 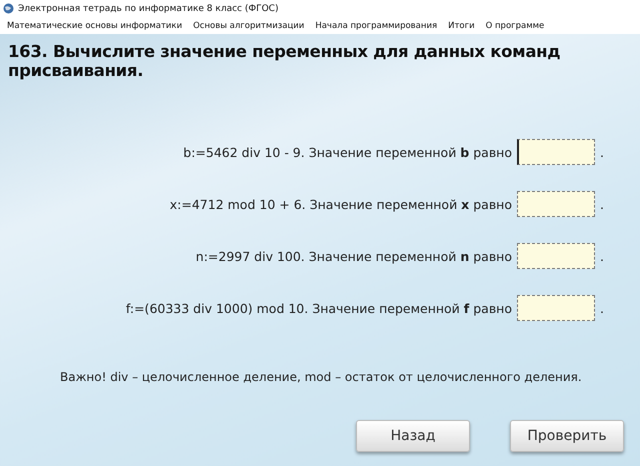 What do you see at coordinates (354, 256) in the screenshot?
I see `question-text: n:=2997 div 100. Значение переменной n равно` at bounding box center [354, 256].